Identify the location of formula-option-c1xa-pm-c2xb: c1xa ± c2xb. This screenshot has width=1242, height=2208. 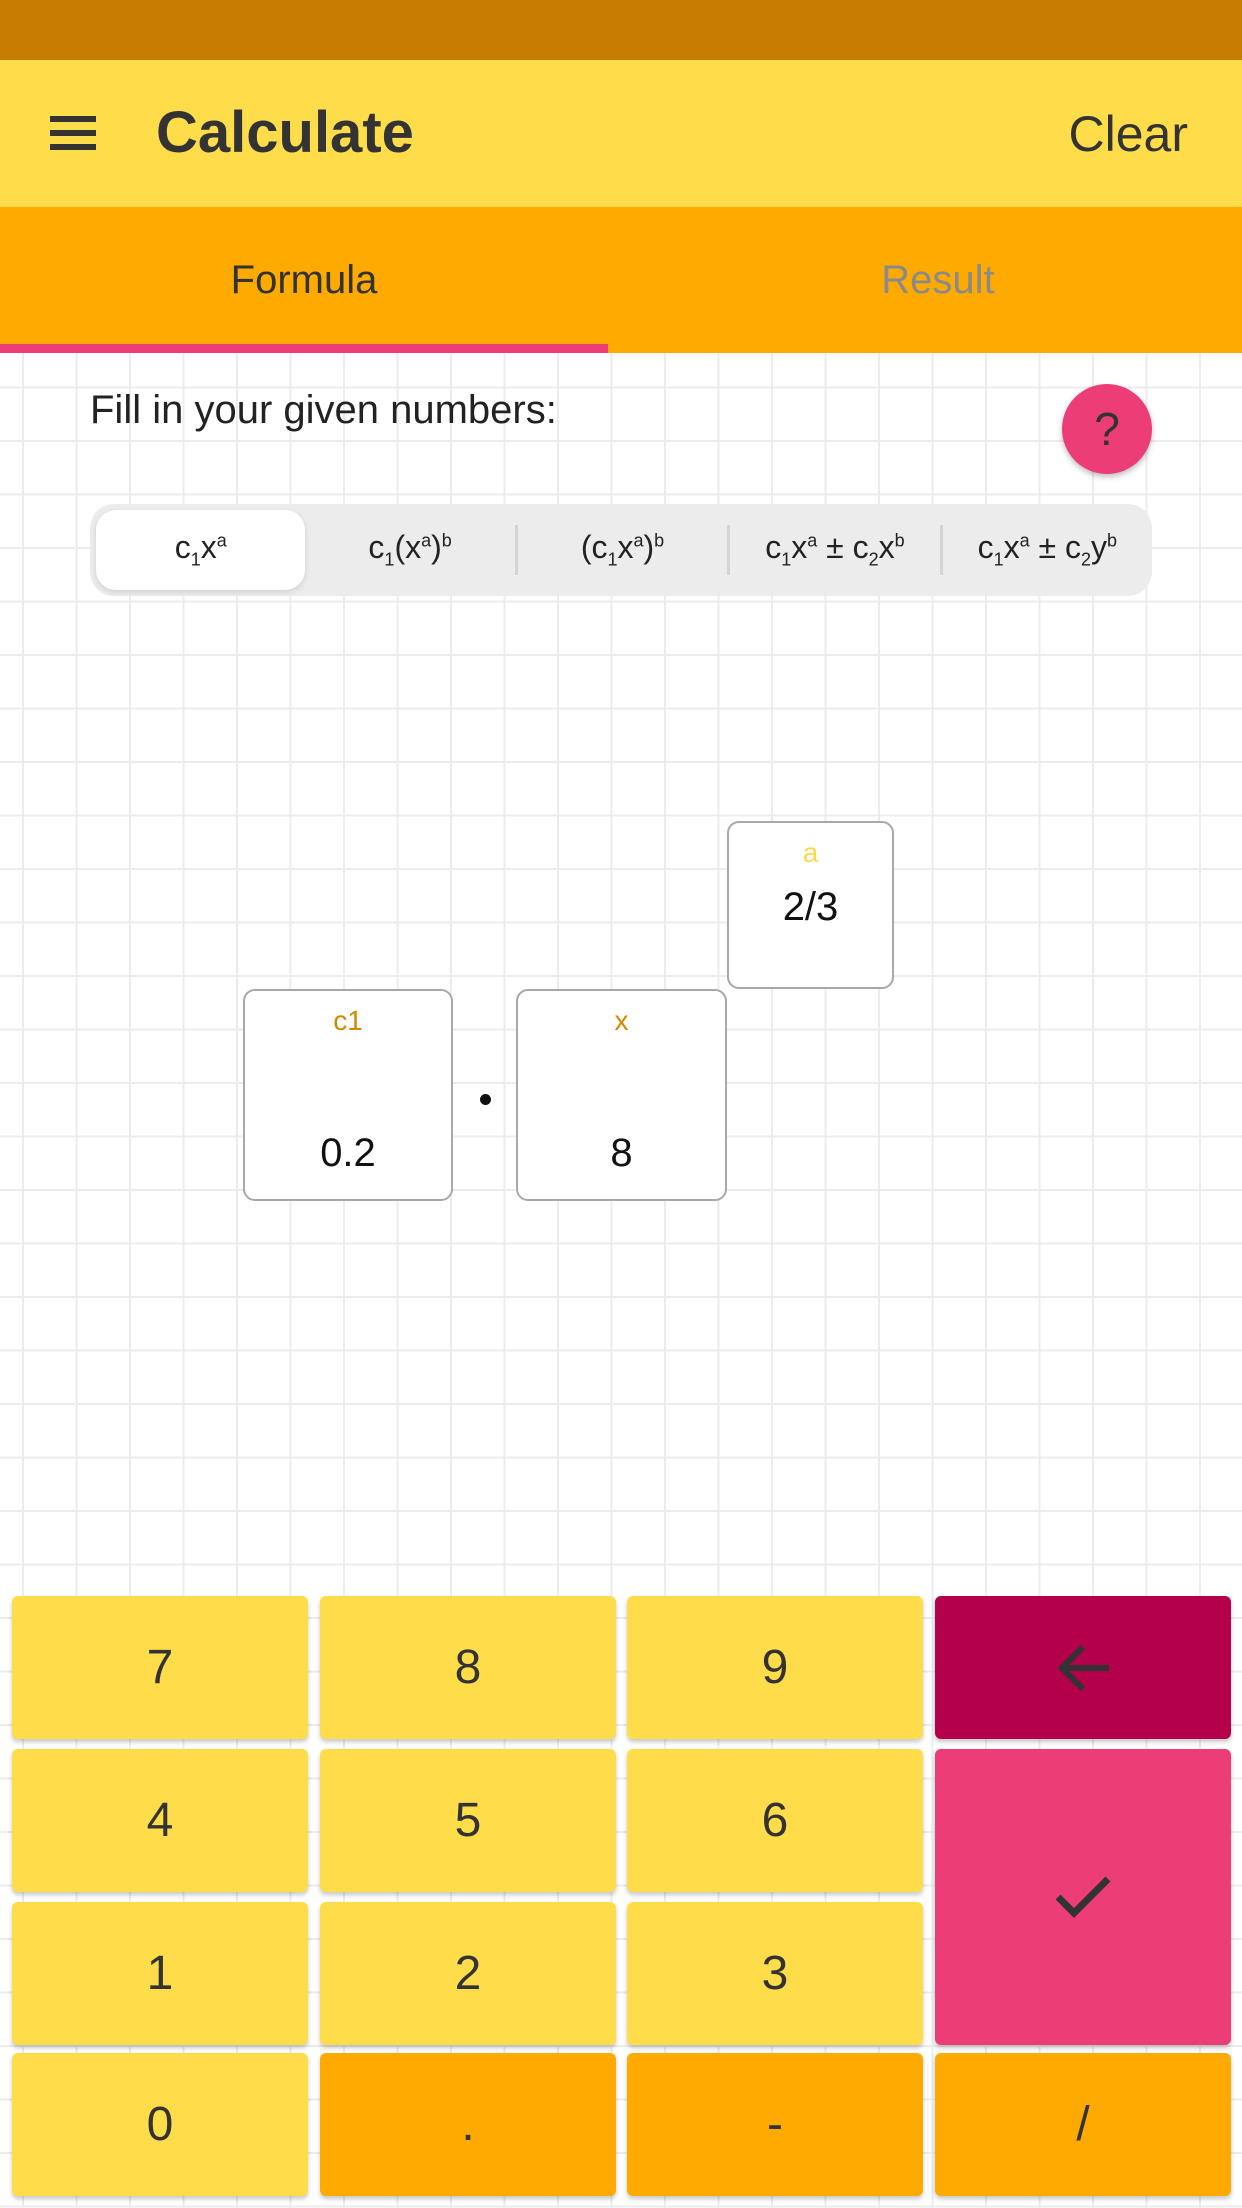
(834, 550).